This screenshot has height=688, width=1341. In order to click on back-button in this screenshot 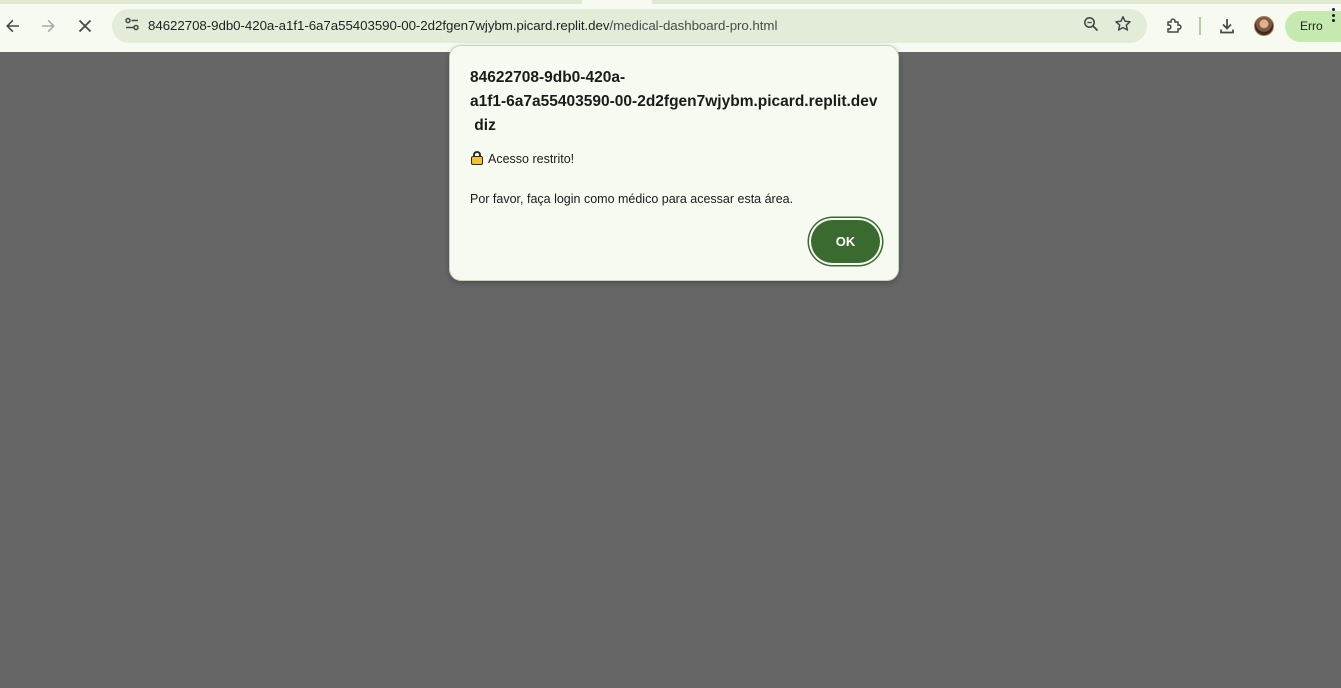, I will do `click(14, 26)`.